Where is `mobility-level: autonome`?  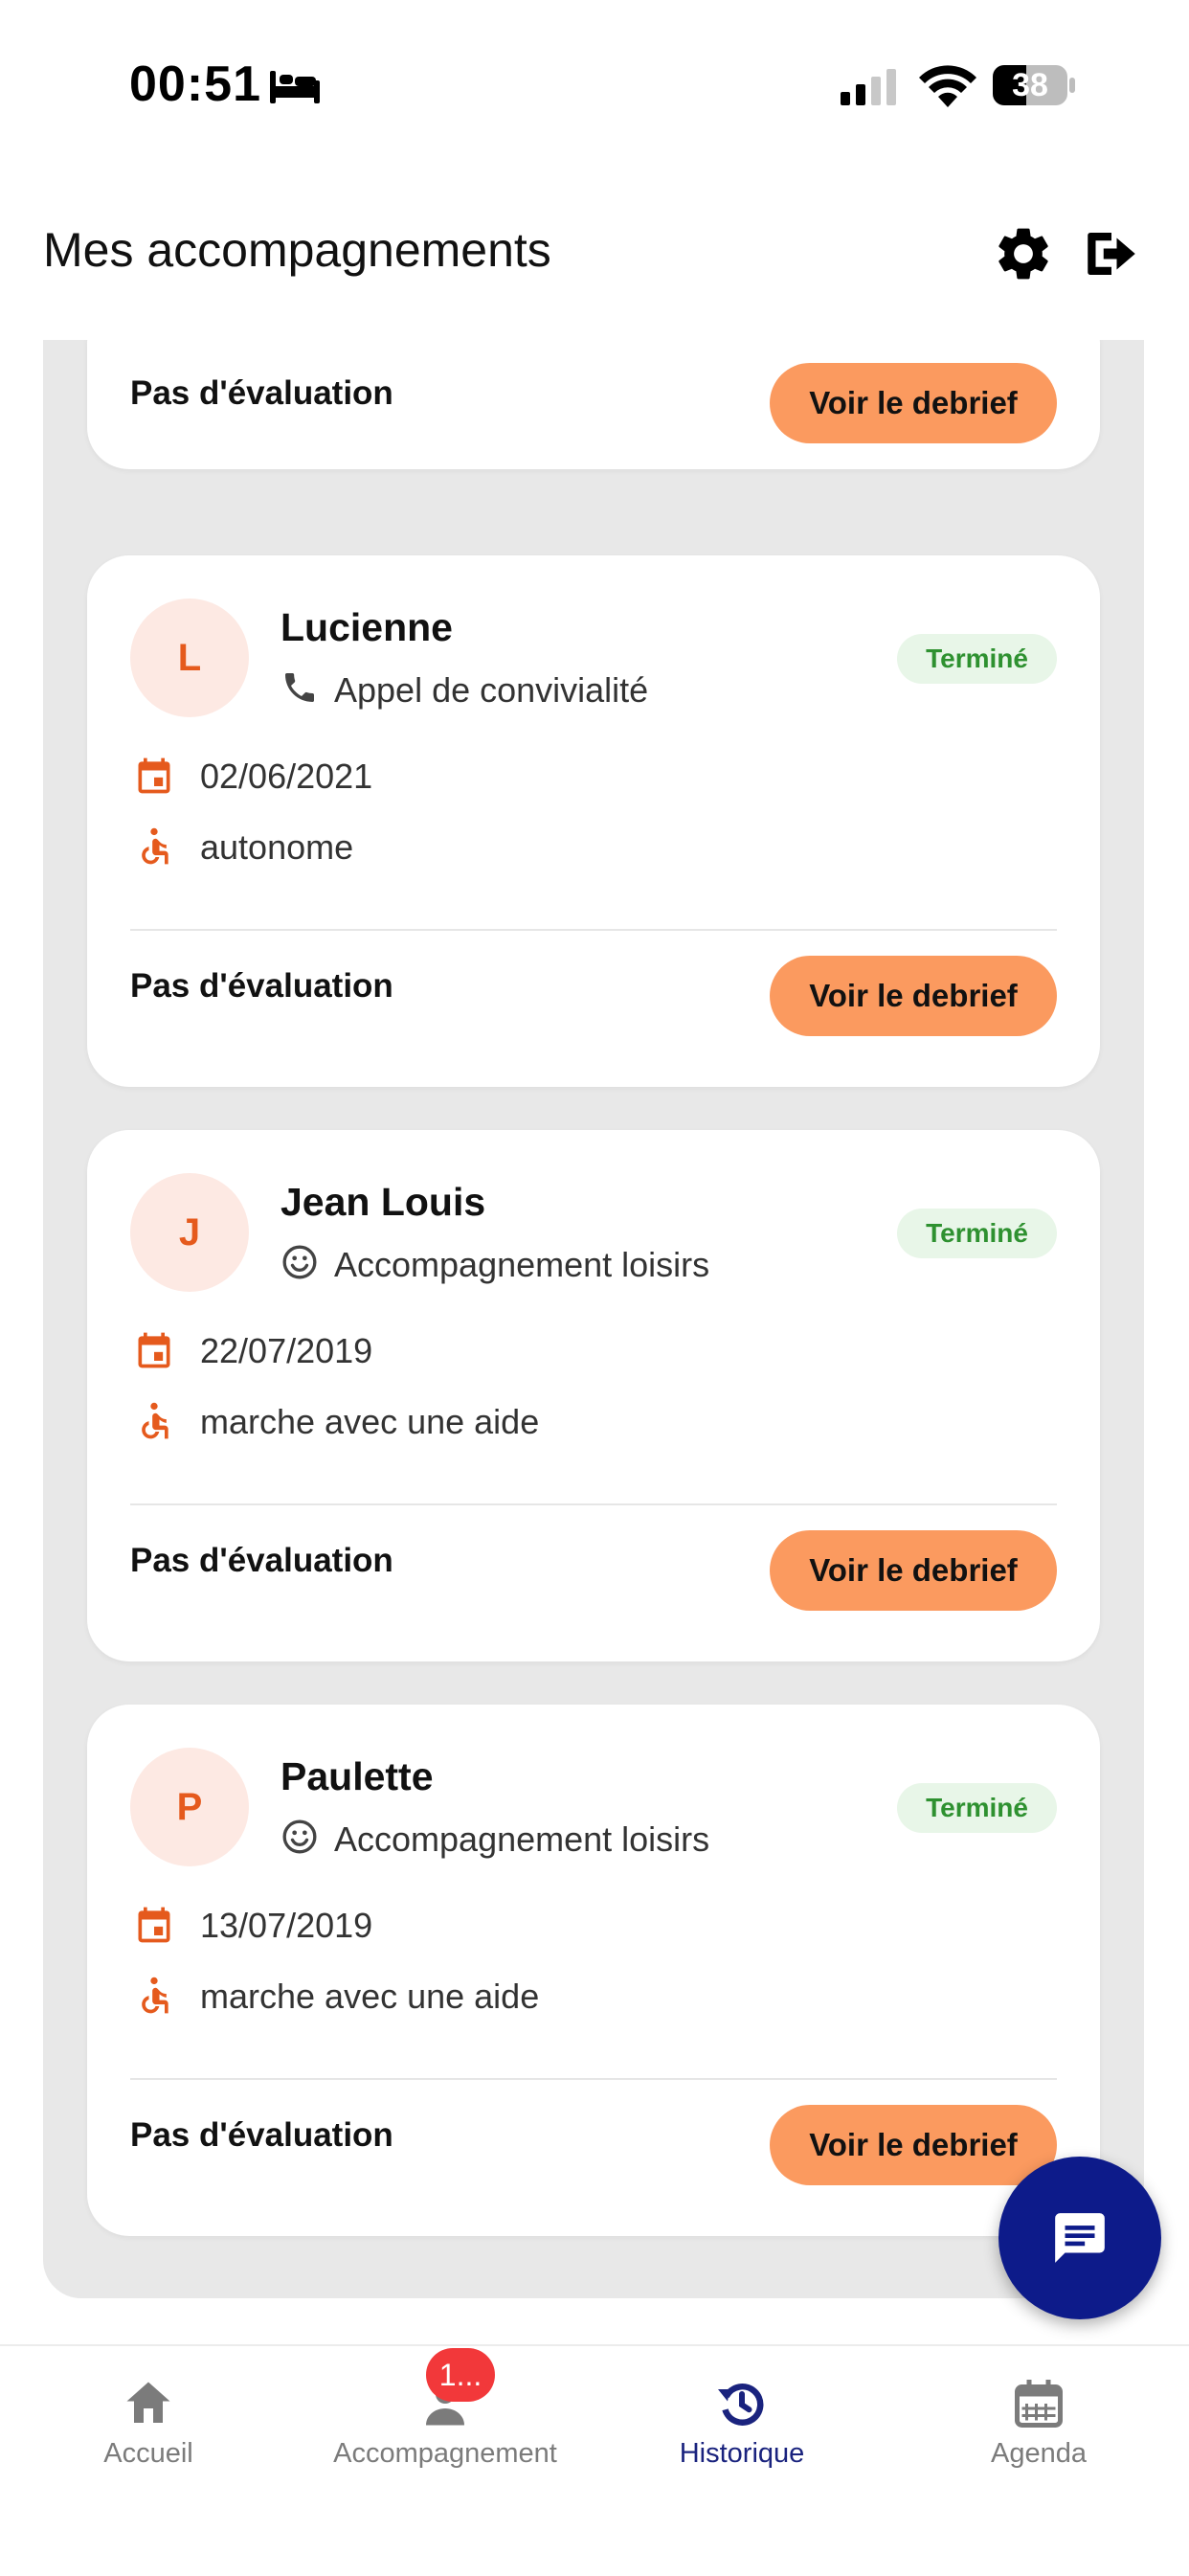
mobility-level: autonome is located at coordinates (277, 847).